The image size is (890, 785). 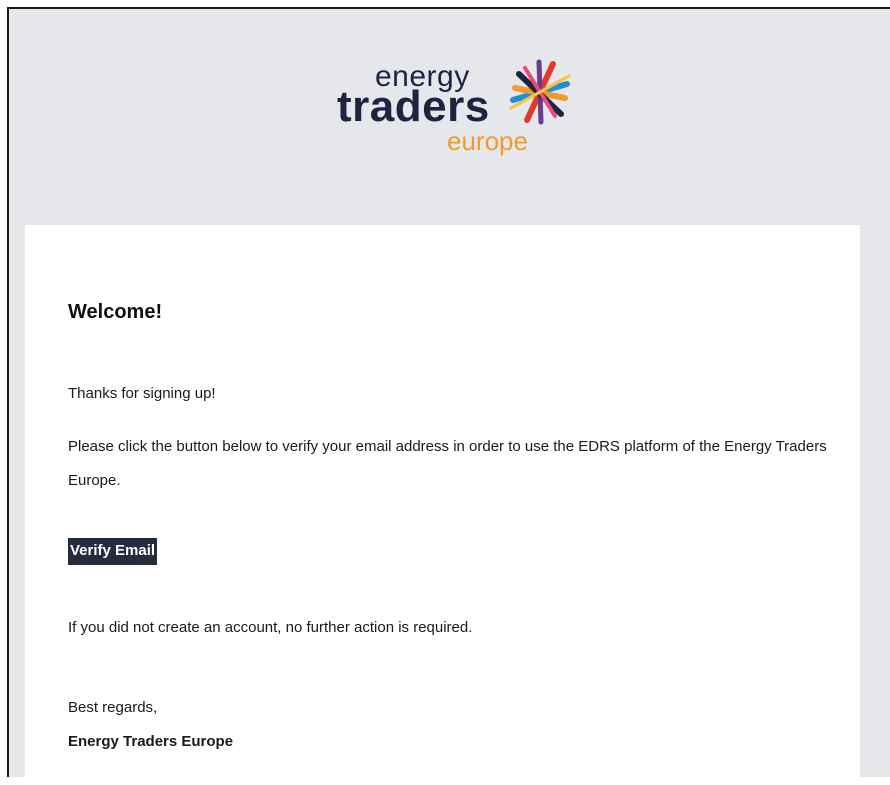 What do you see at coordinates (487, 141) in the screenshot?
I see `logo-text-europe: europe` at bounding box center [487, 141].